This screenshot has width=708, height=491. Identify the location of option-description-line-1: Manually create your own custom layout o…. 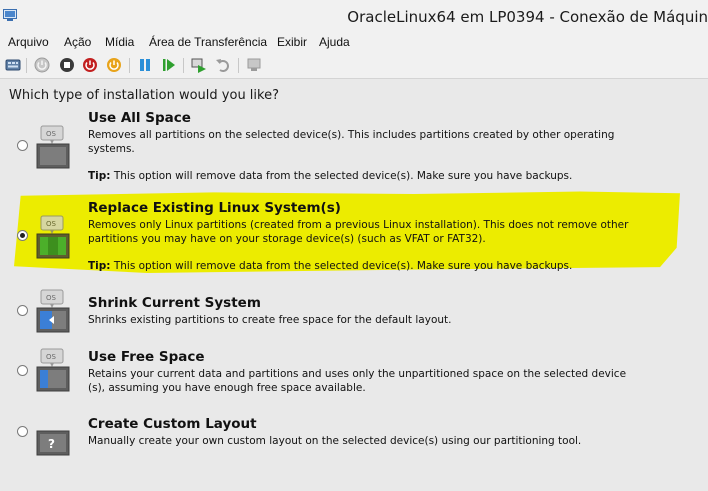
(335, 441).